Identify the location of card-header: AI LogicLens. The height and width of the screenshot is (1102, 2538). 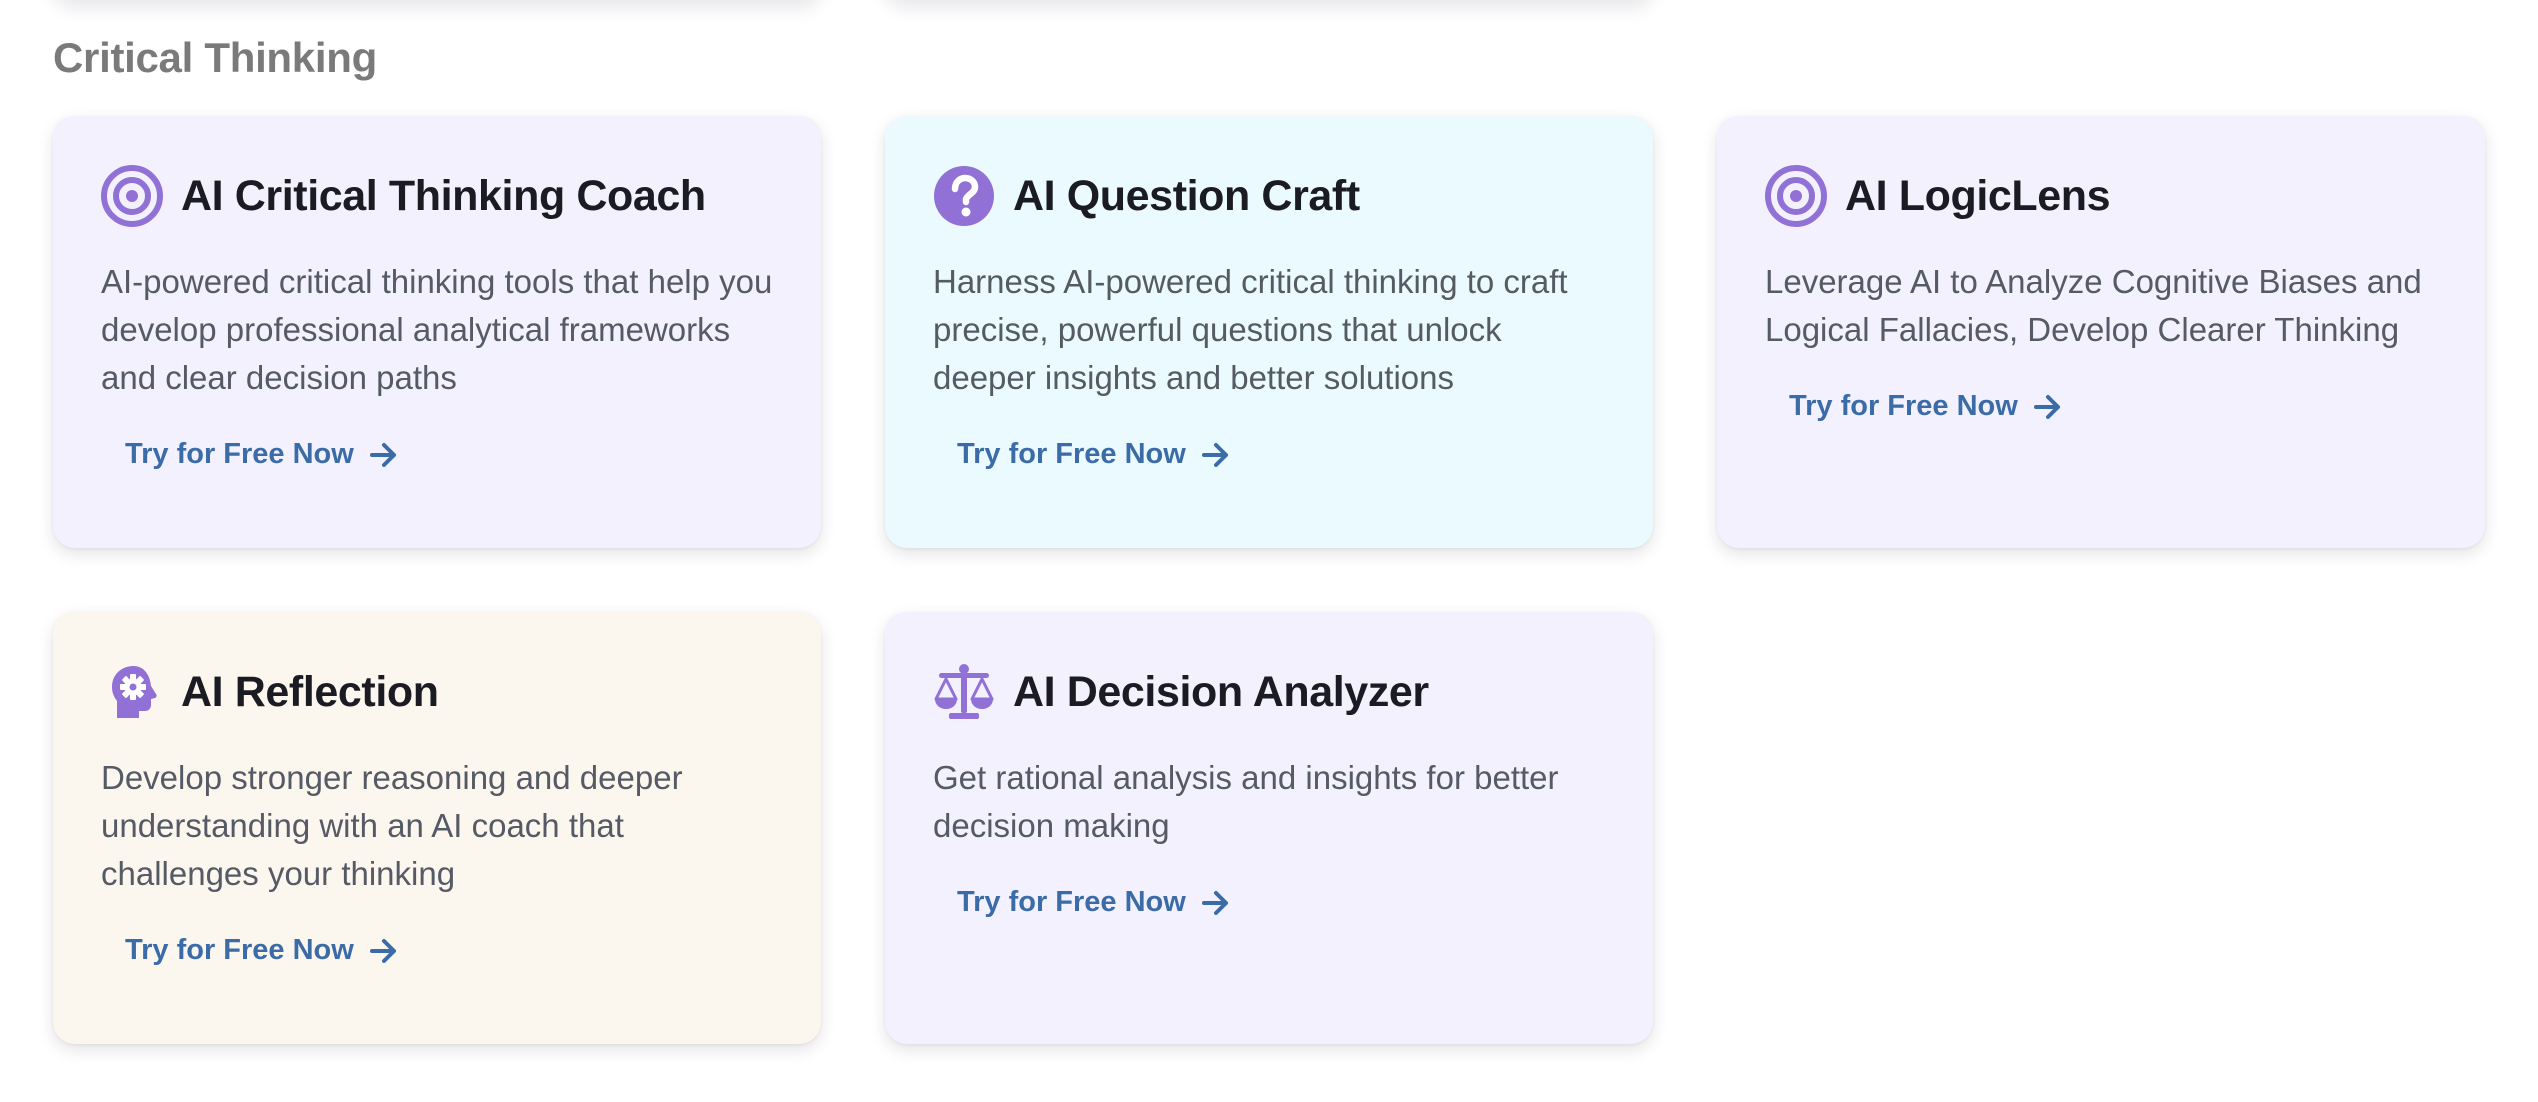
(2101, 196).